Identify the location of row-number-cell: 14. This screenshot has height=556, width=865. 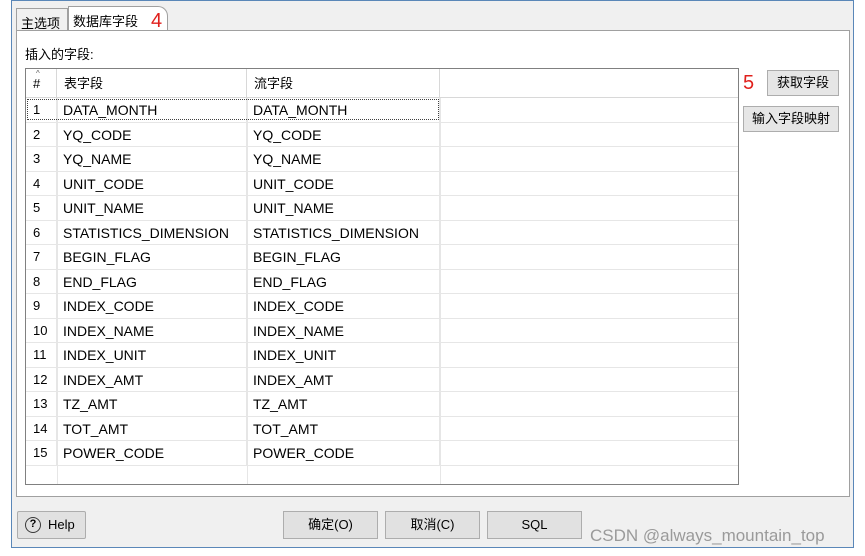
(41, 428).